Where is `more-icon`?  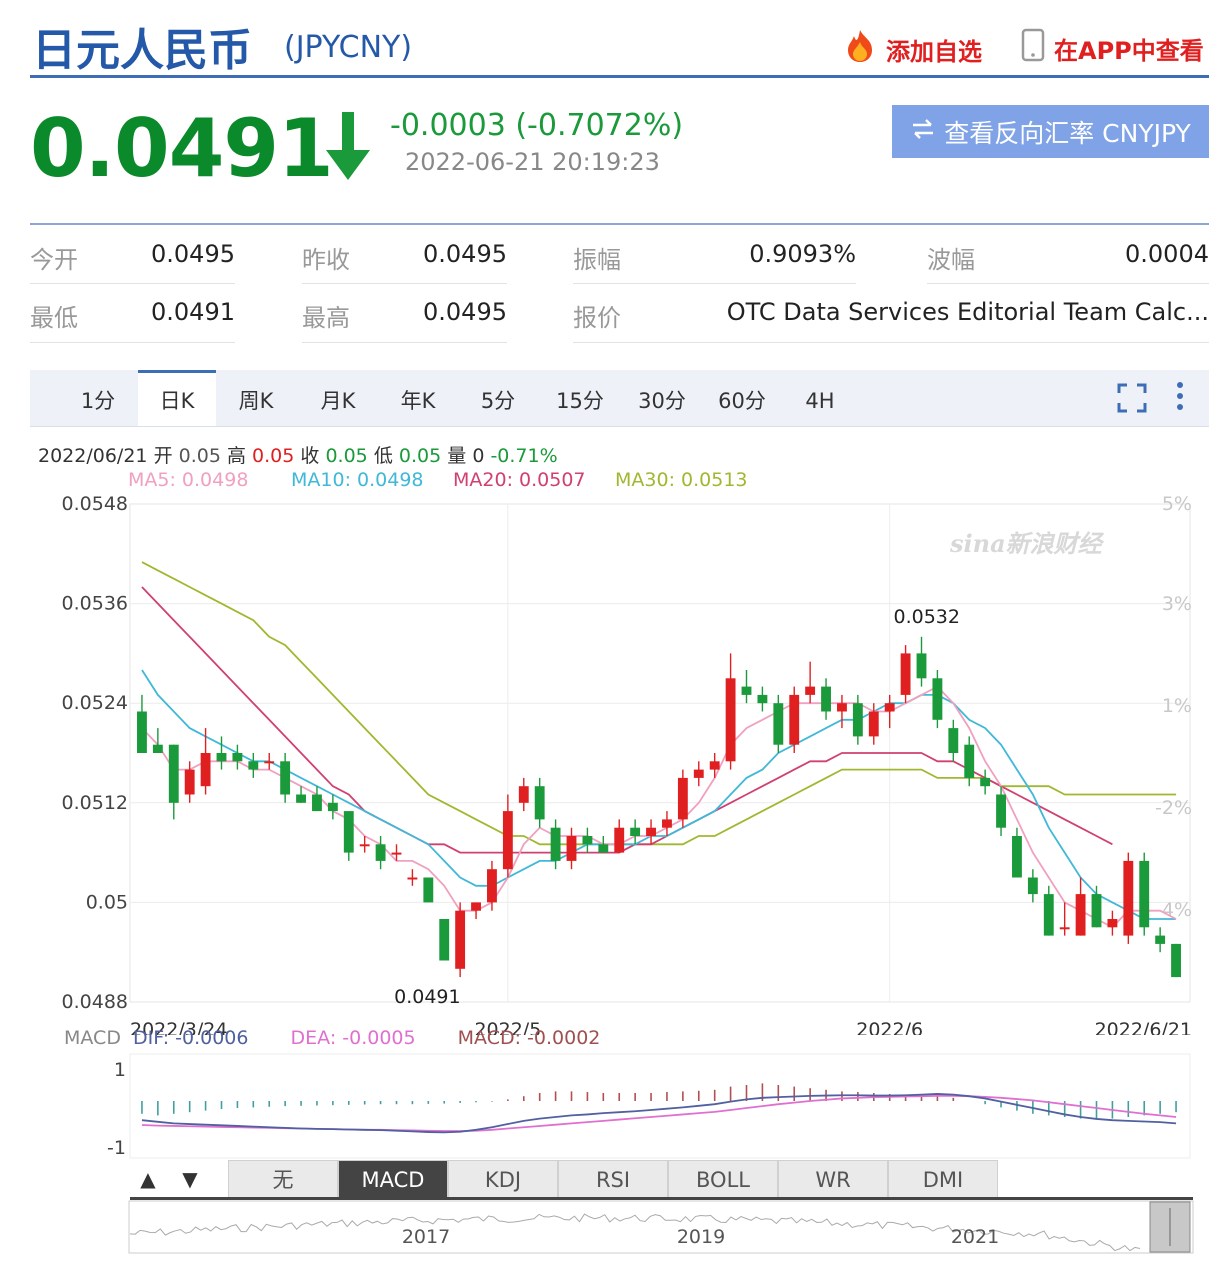
more-icon is located at coordinates (1180, 399).